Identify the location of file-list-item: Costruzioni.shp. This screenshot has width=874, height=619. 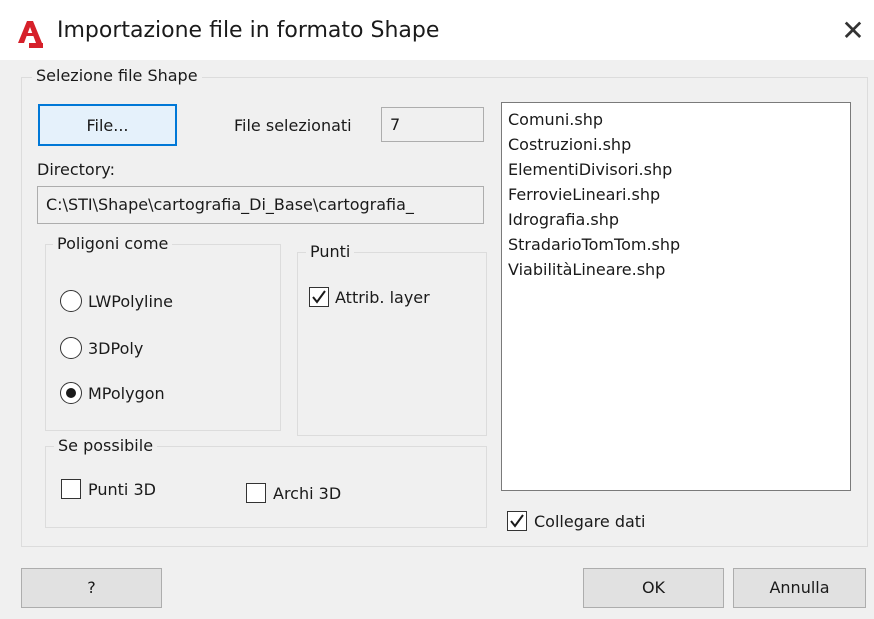
(679, 144).